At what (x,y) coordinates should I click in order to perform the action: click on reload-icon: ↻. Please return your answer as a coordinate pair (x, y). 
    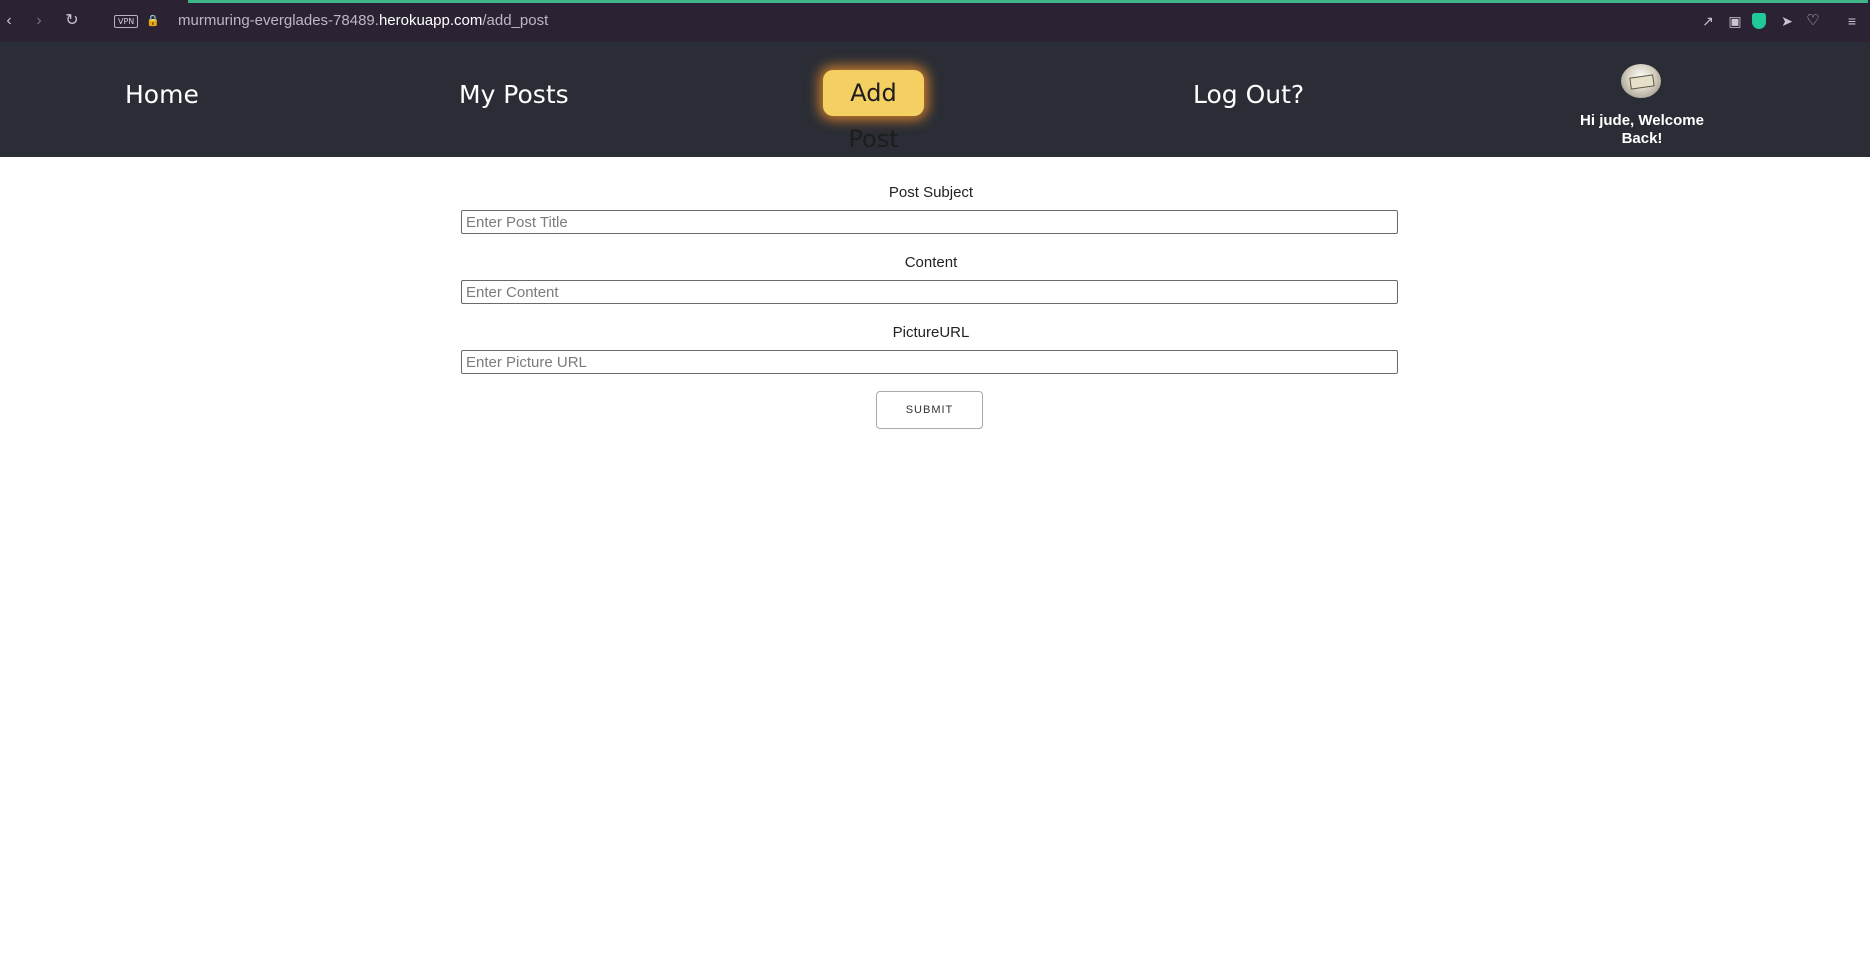
    Looking at the image, I should click on (72, 21).